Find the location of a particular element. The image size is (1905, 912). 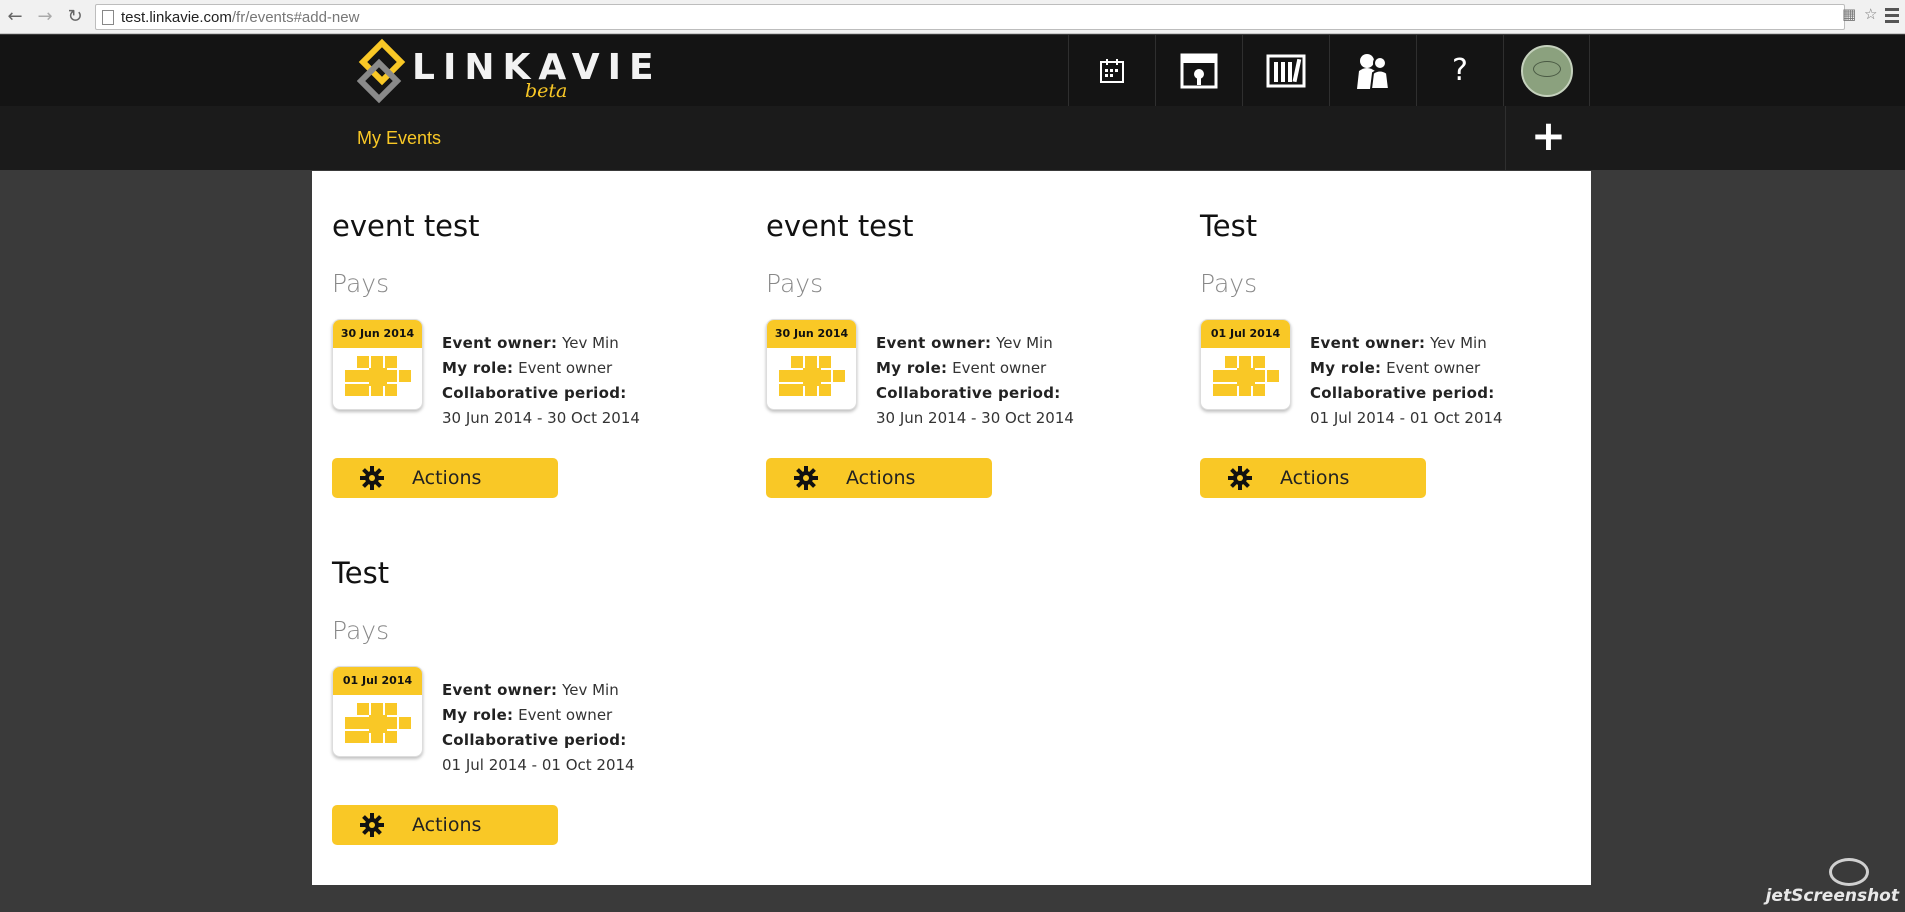

nav-profile is located at coordinates (1546, 70).